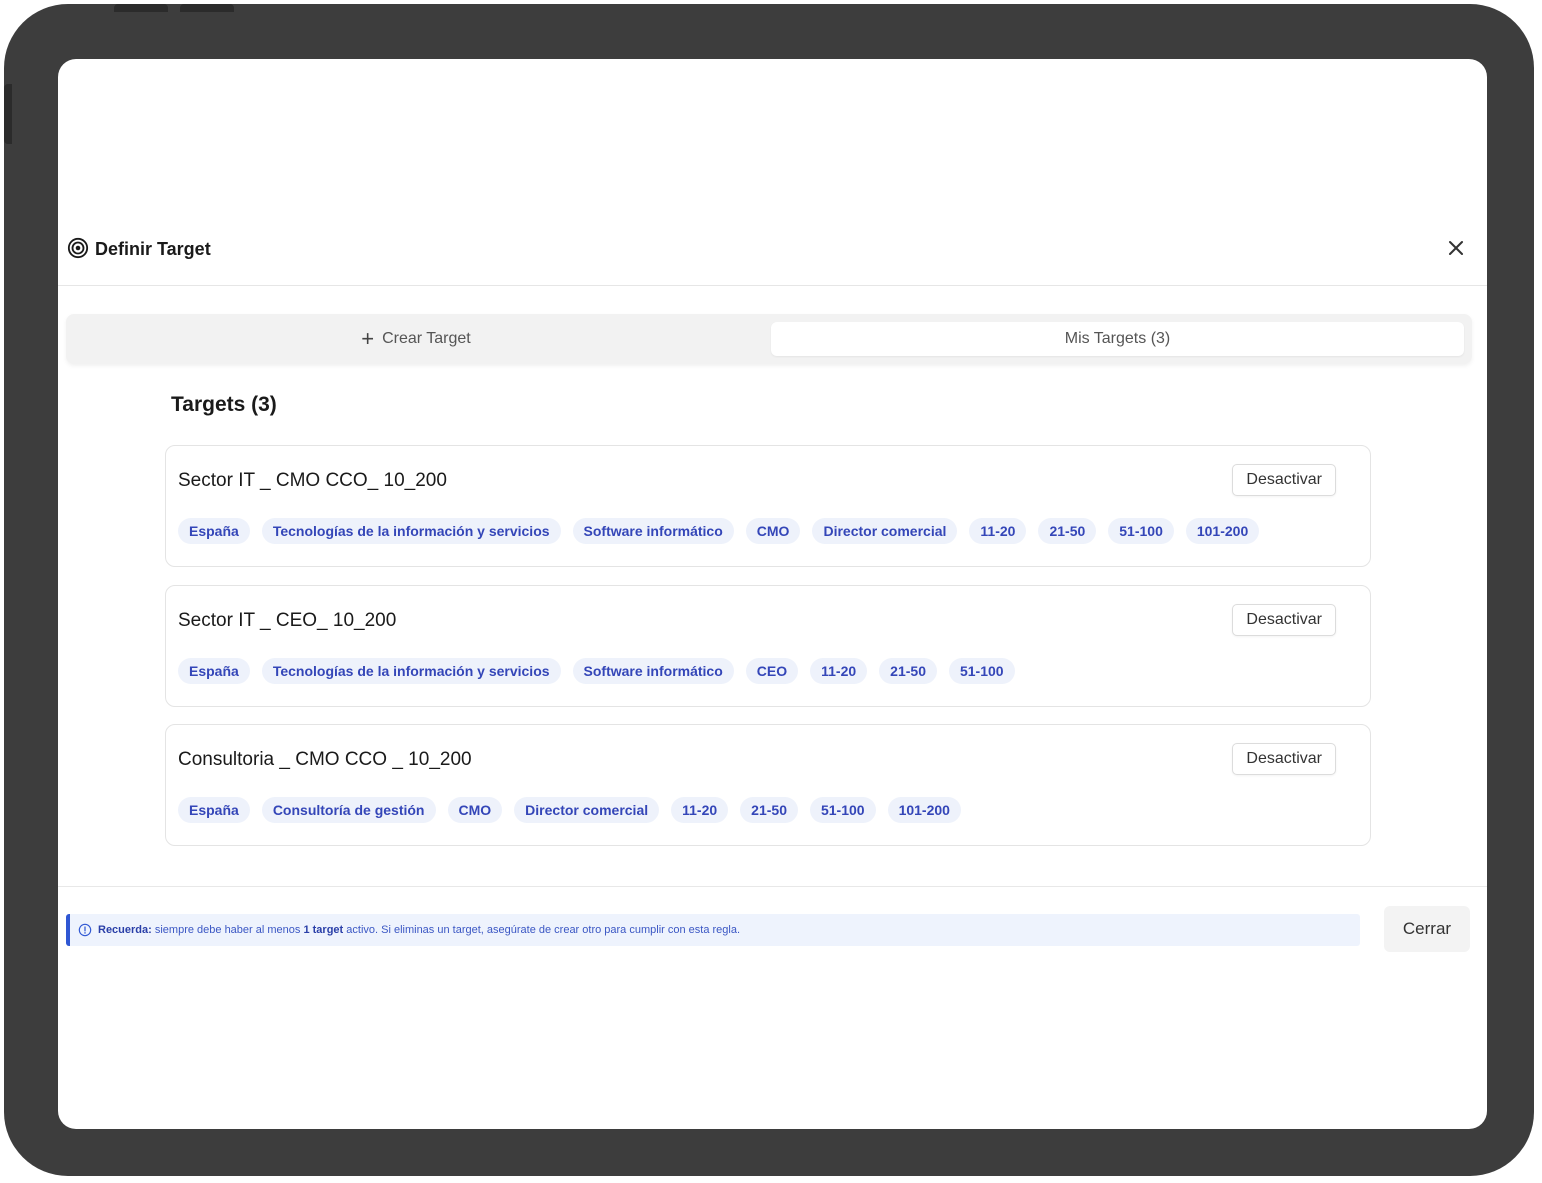  What do you see at coordinates (287, 620) in the screenshot?
I see `target-name: Sector IT _ CEO_ 10_200` at bounding box center [287, 620].